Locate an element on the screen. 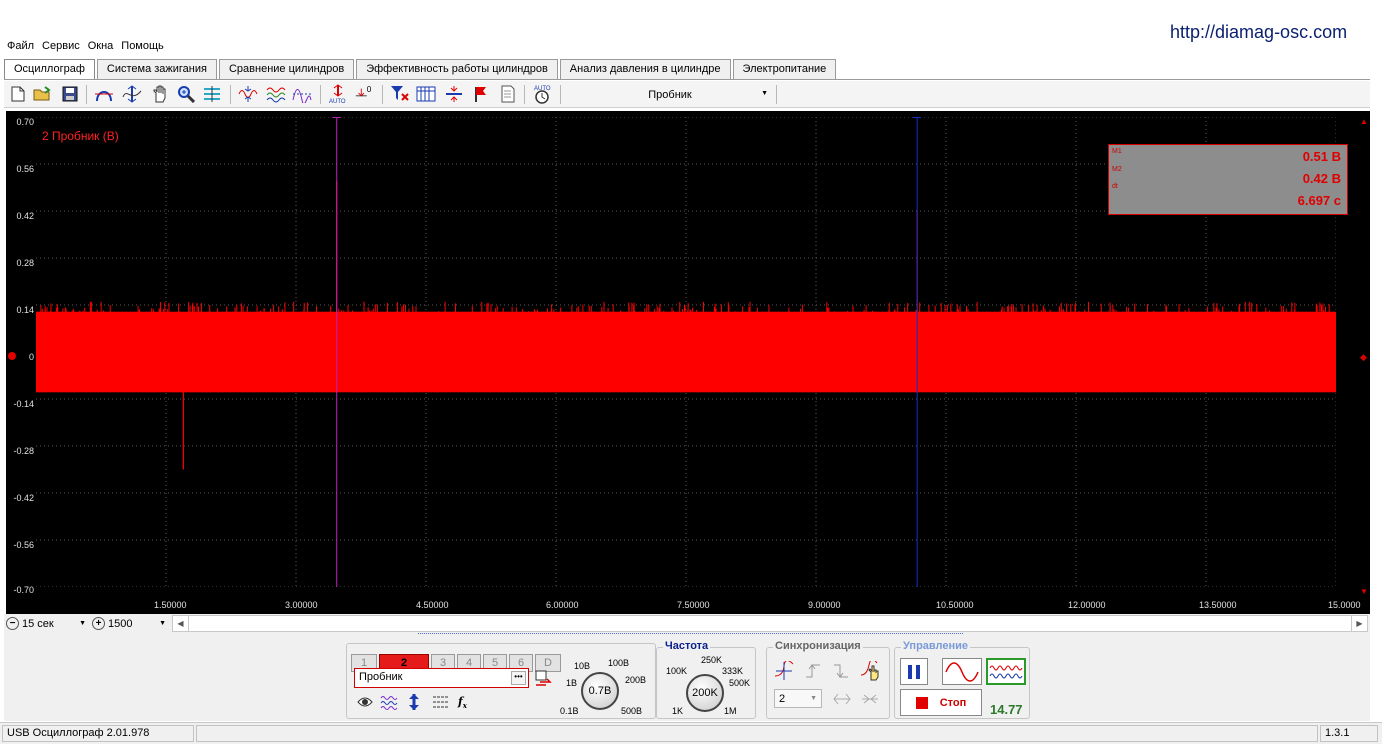  filter-icon is located at coordinates (400, 94).